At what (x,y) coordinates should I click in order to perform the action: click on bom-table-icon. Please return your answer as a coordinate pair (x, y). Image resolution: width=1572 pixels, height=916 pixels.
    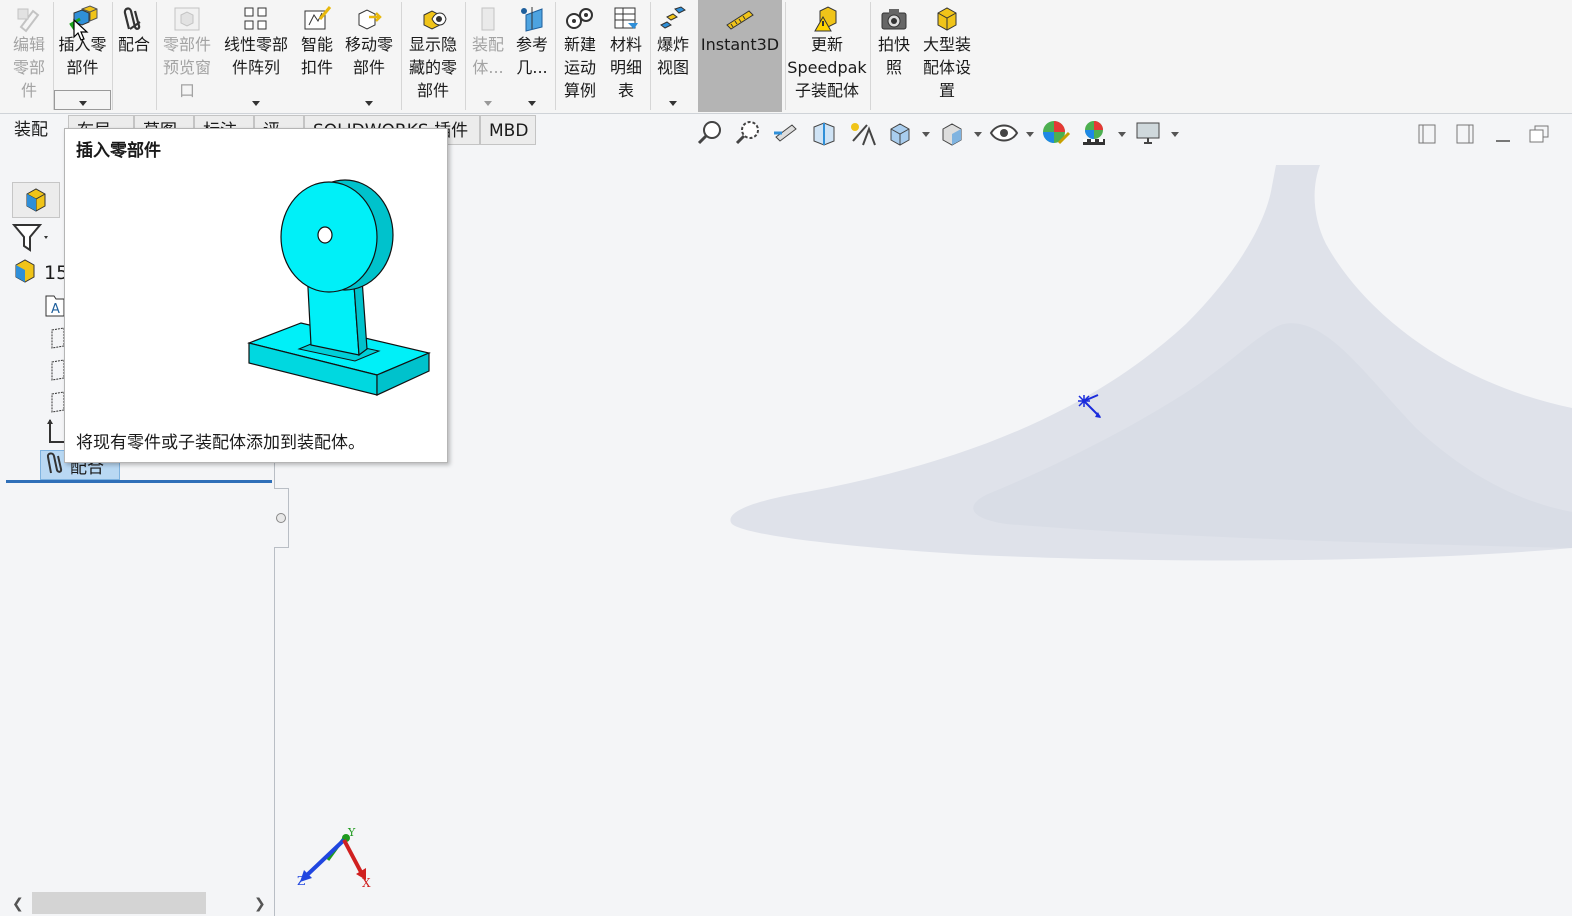
    Looking at the image, I should click on (626, 19).